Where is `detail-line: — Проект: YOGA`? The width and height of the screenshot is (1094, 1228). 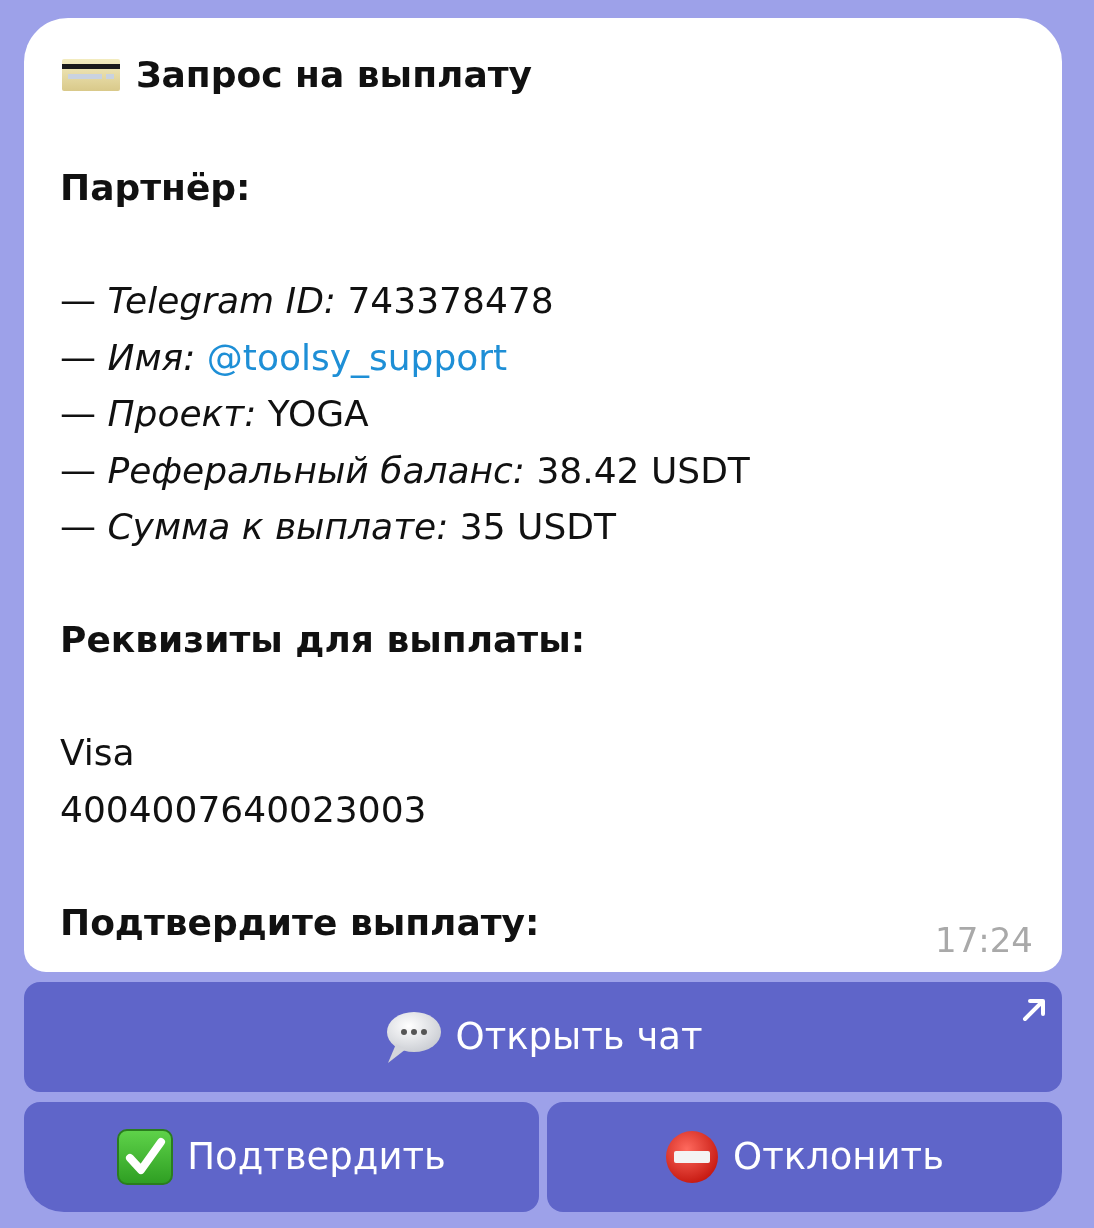 detail-line: — Проект: YOGA is located at coordinates (214, 414).